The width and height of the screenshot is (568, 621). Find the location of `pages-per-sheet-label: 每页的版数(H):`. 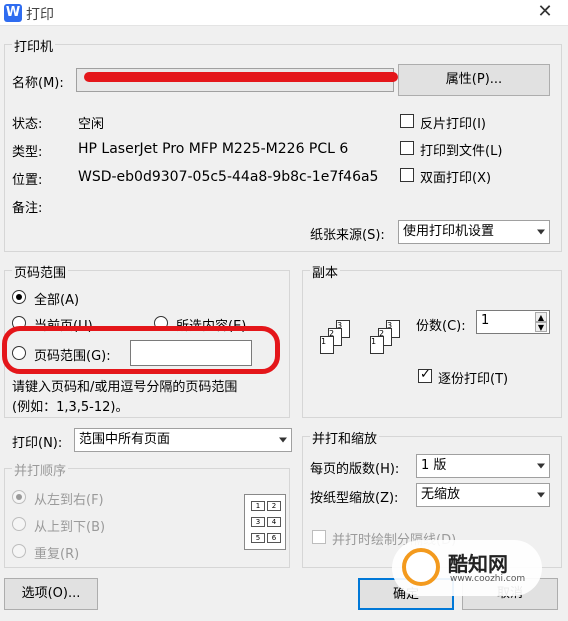

pages-per-sheet-label: 每页的版数(H): is located at coordinates (355, 469).